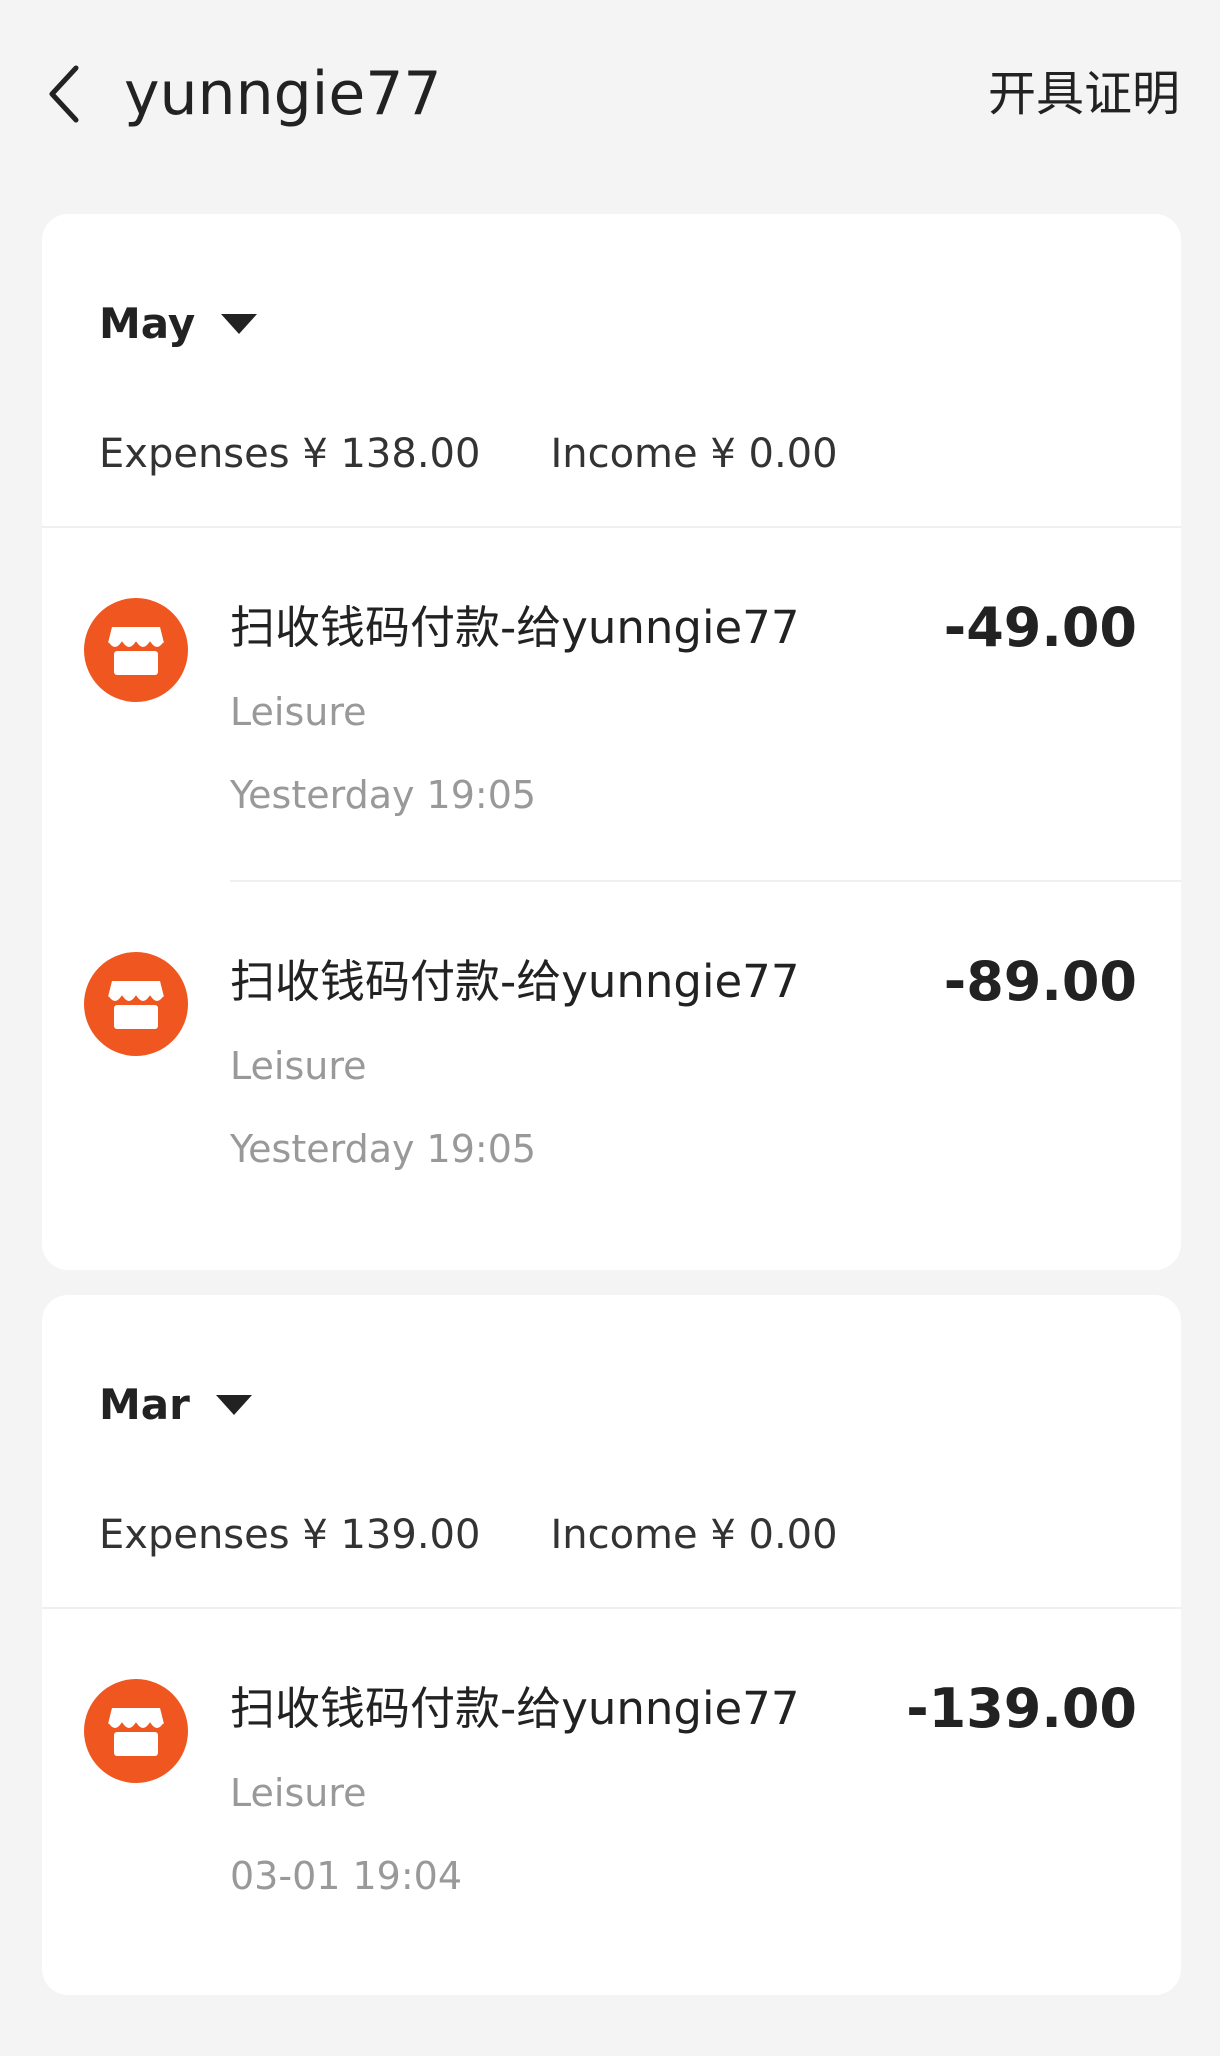 The width and height of the screenshot is (1220, 2056). What do you see at coordinates (1084, 94) in the screenshot?
I see `issue-certificate-button: 开具证明` at bounding box center [1084, 94].